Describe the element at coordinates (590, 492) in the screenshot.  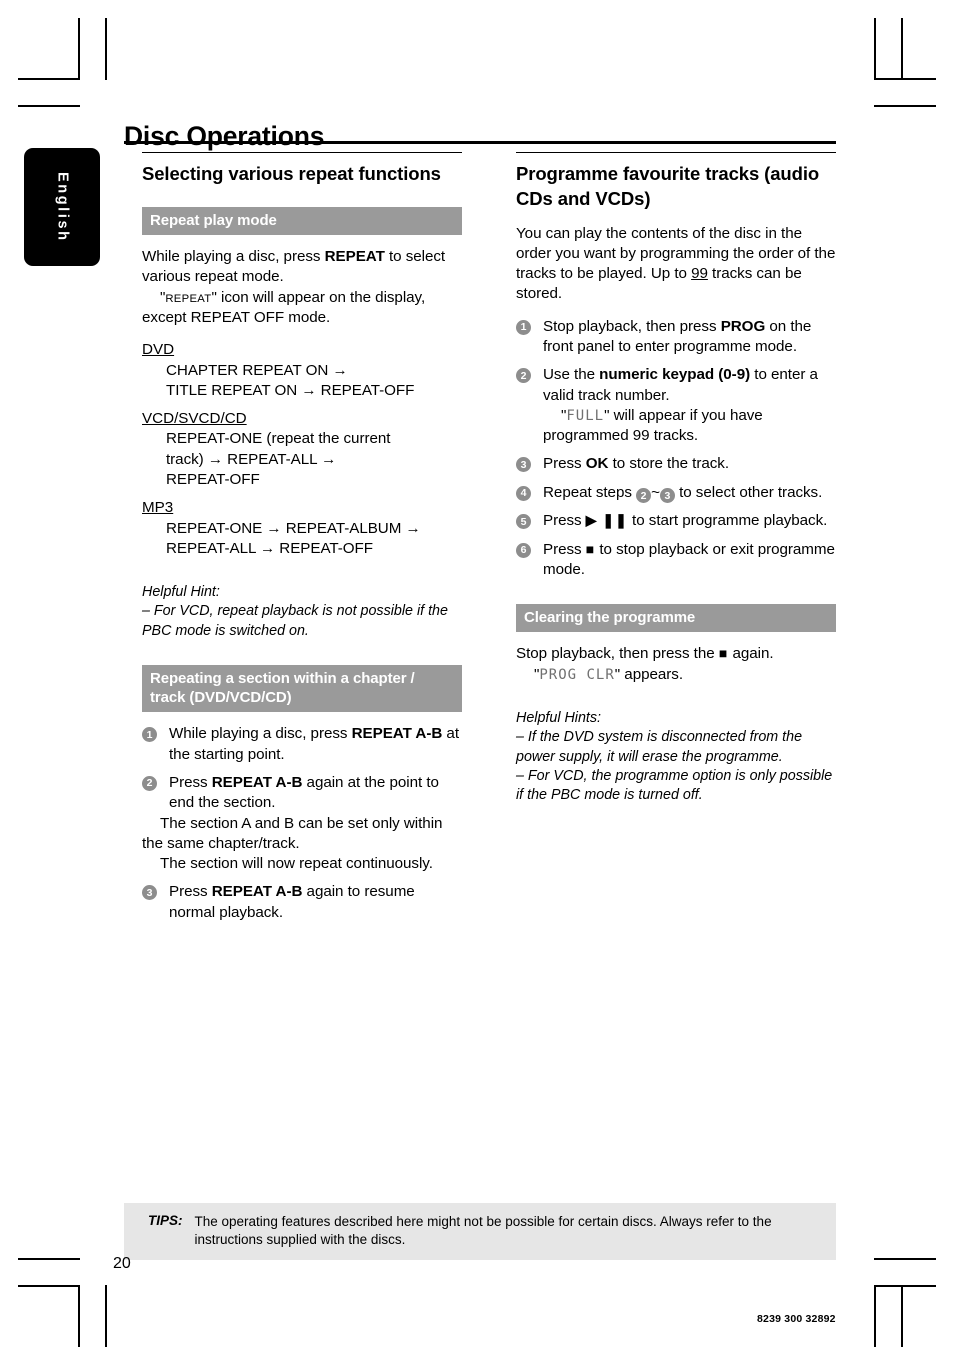
I see `right-step-4-pre: Repeat steps` at that location.